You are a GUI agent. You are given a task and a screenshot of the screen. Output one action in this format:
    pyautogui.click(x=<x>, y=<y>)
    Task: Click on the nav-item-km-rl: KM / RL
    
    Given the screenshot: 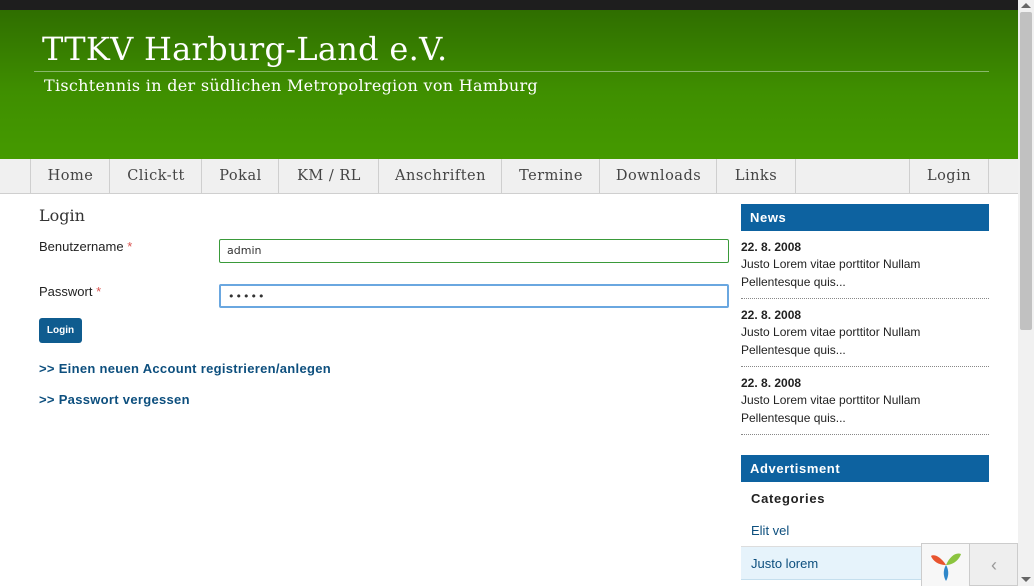 What is the action you would take?
    pyautogui.click(x=328, y=176)
    